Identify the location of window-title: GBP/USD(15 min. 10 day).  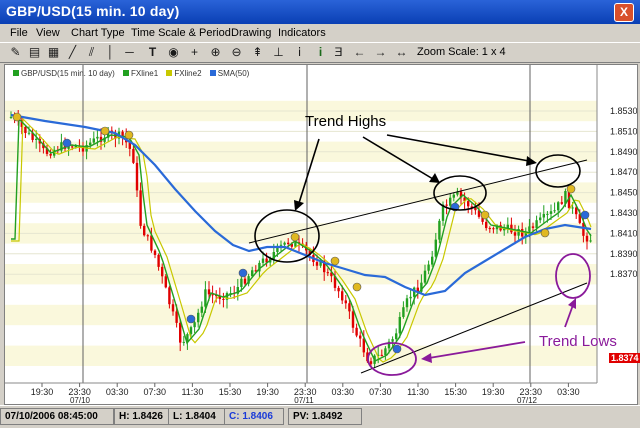
(93, 11).